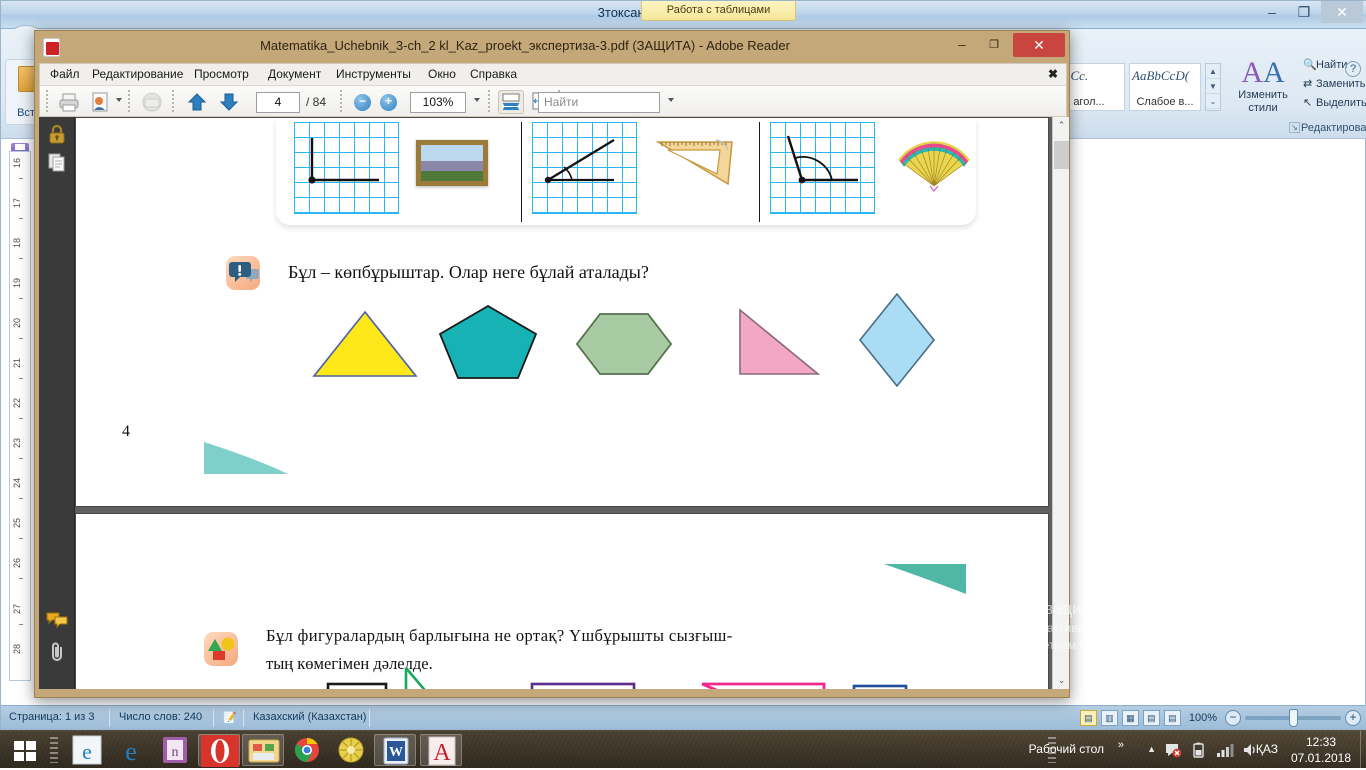 The width and height of the screenshot is (1366, 770). Describe the element at coordinates (488, 343) in the screenshot. I see `polygon-pentagon` at that location.